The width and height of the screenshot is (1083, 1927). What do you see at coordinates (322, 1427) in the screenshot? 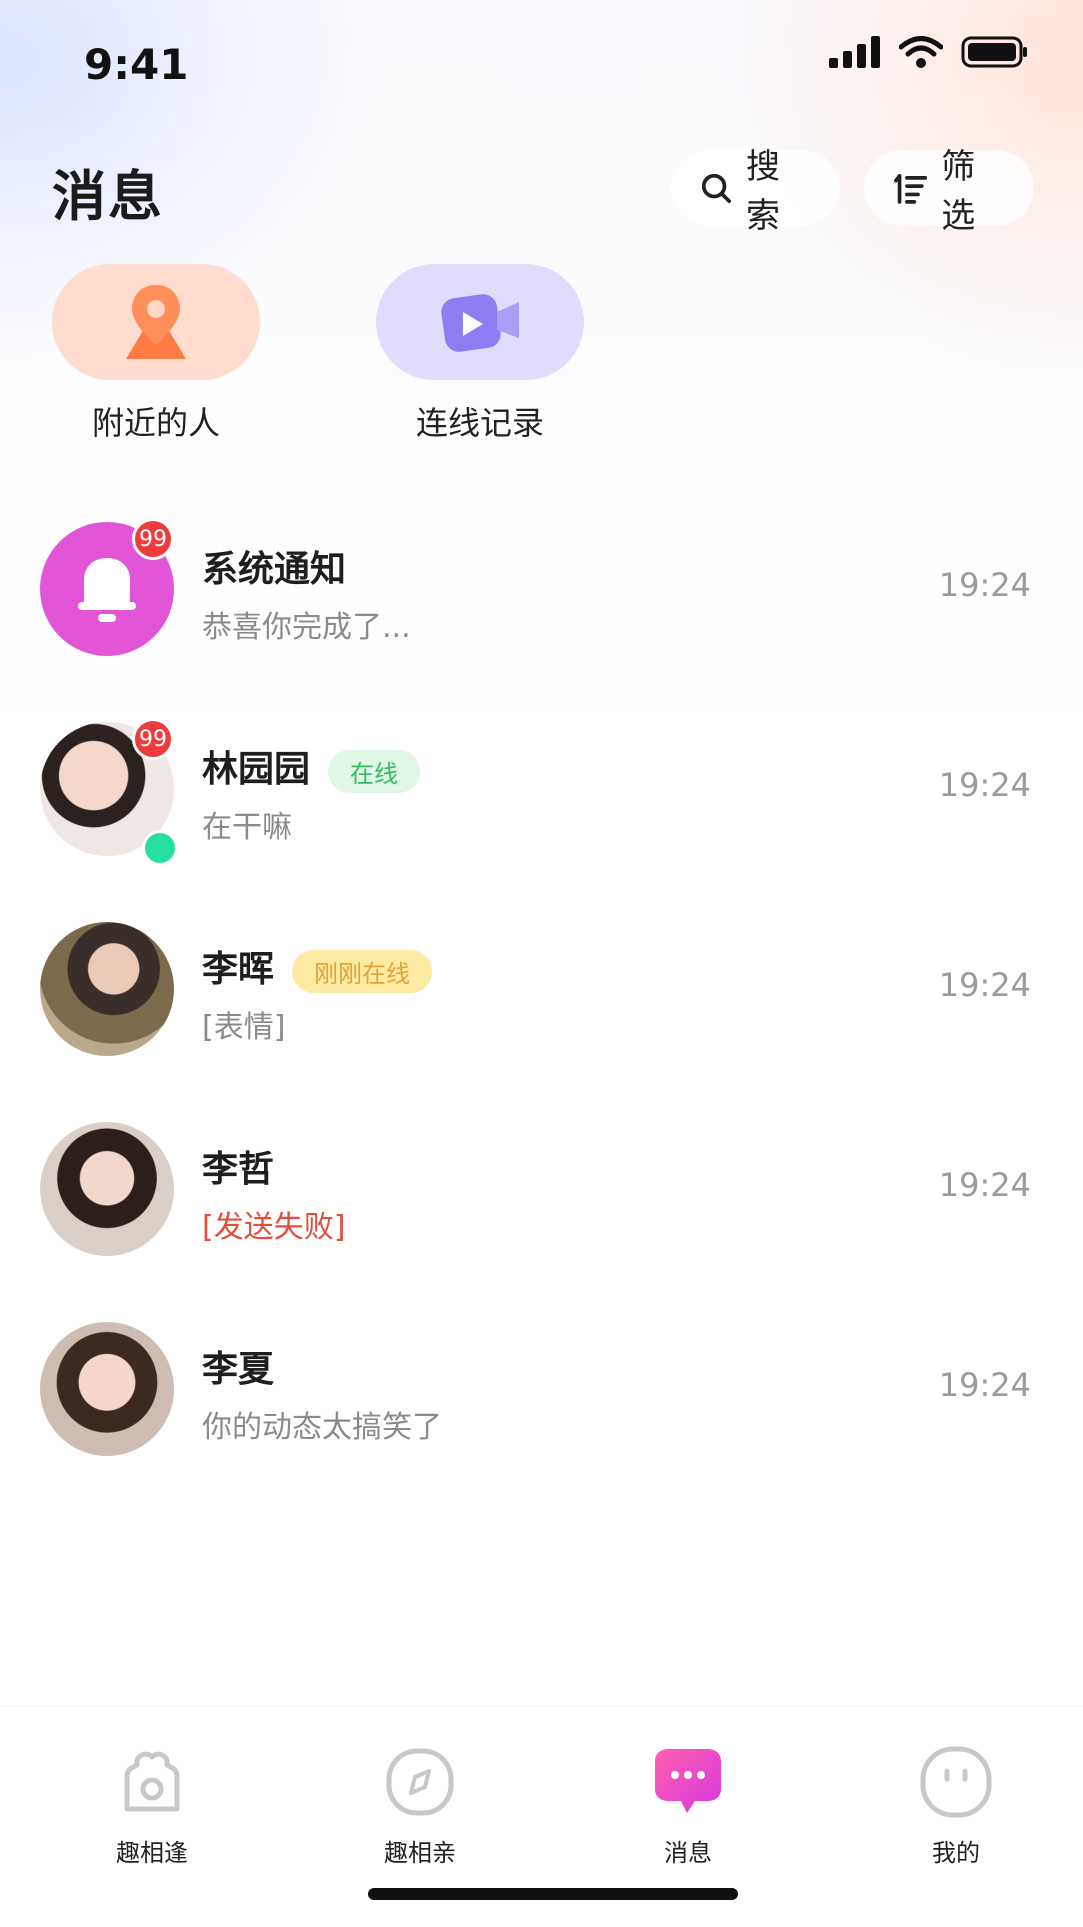
I see `message-preview: 你的动态太搞笑了` at bounding box center [322, 1427].